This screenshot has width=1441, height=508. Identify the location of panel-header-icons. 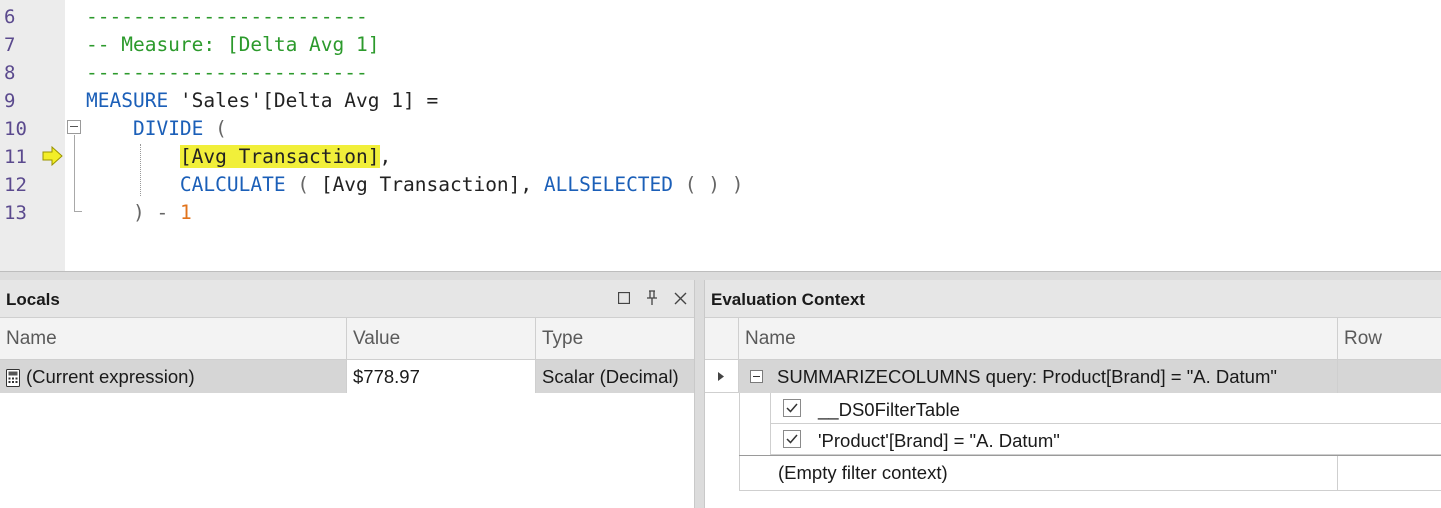
(652, 298).